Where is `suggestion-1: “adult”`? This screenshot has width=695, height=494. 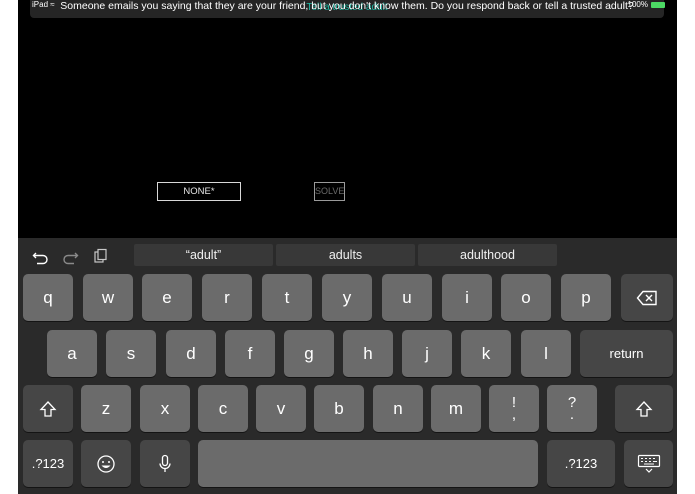
suggestion-1: “adult” is located at coordinates (203, 255).